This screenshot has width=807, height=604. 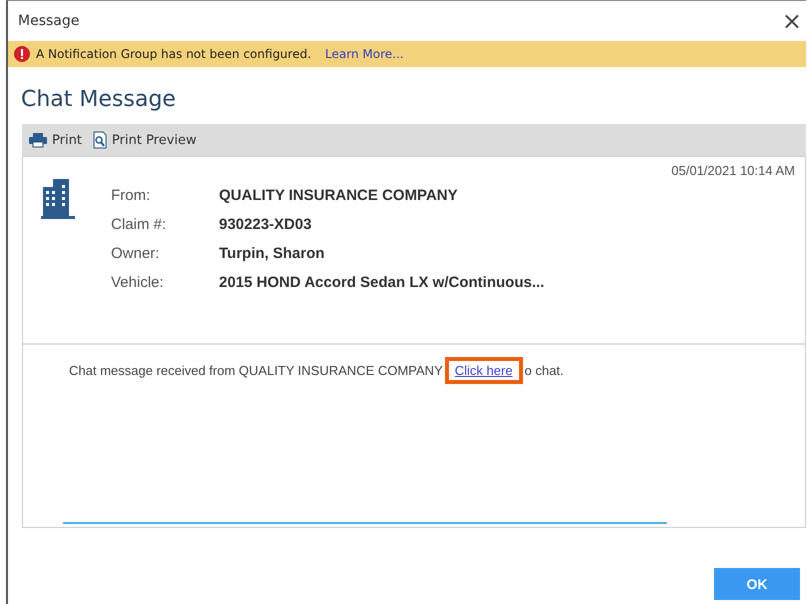 What do you see at coordinates (100, 140) in the screenshot?
I see `magnifier-page-icon` at bounding box center [100, 140].